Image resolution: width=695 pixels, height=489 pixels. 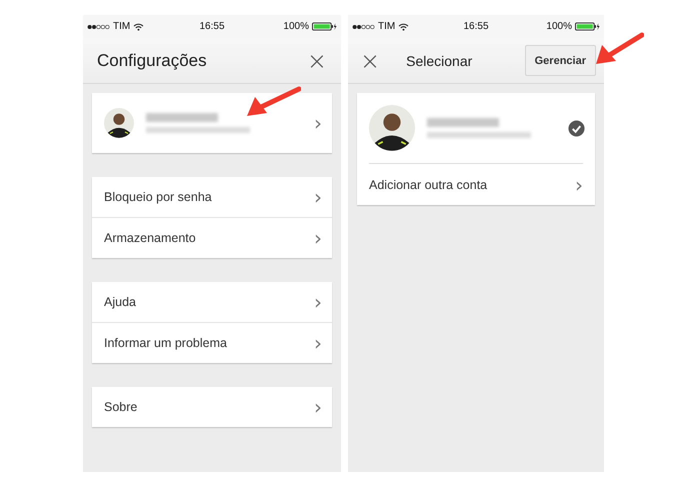 I want to click on menu-label: Informar um problema, so click(x=166, y=343).